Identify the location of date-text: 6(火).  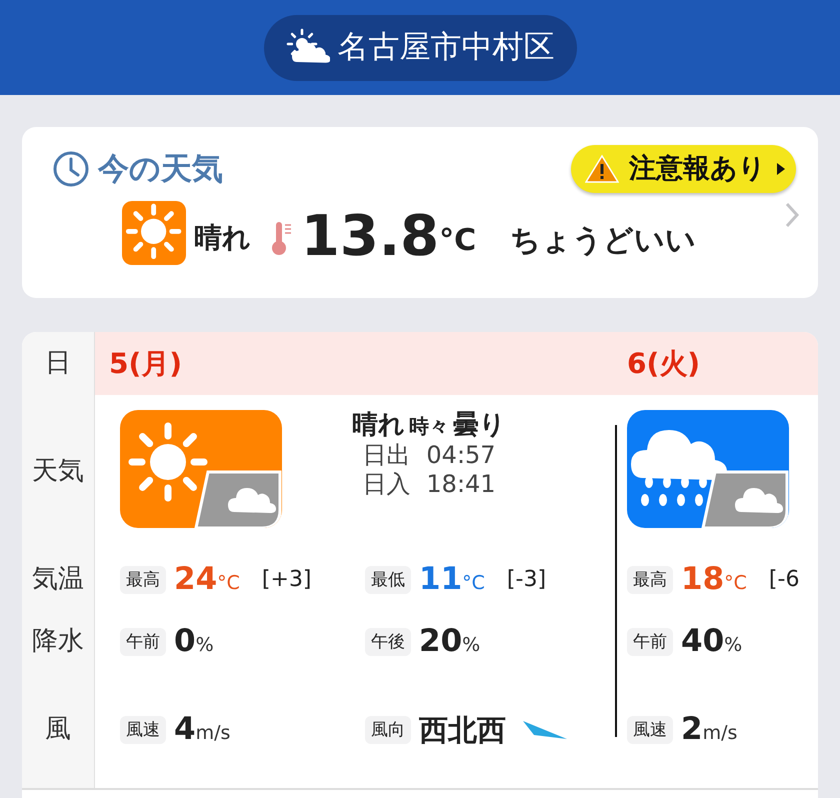
(663, 364).